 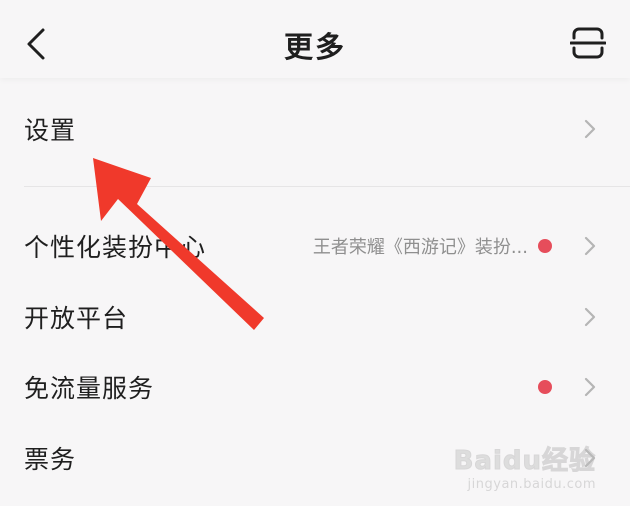 I want to click on scan-icon, so click(x=588, y=43).